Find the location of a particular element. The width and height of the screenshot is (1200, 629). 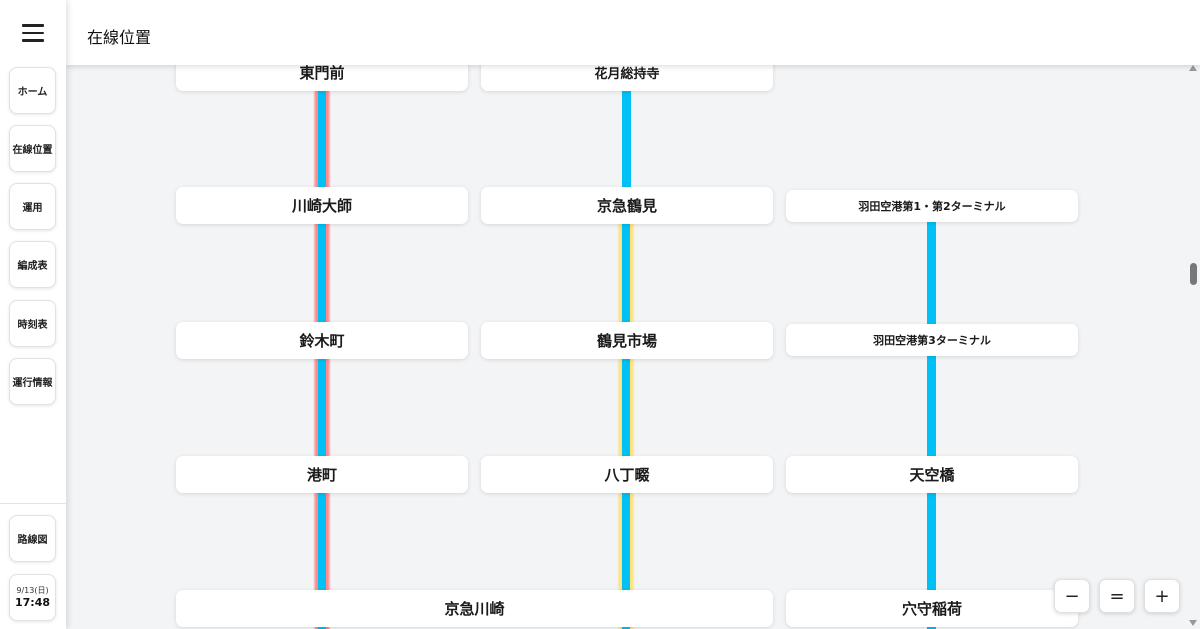

hamburger-menu-icon is located at coordinates (33, 33).